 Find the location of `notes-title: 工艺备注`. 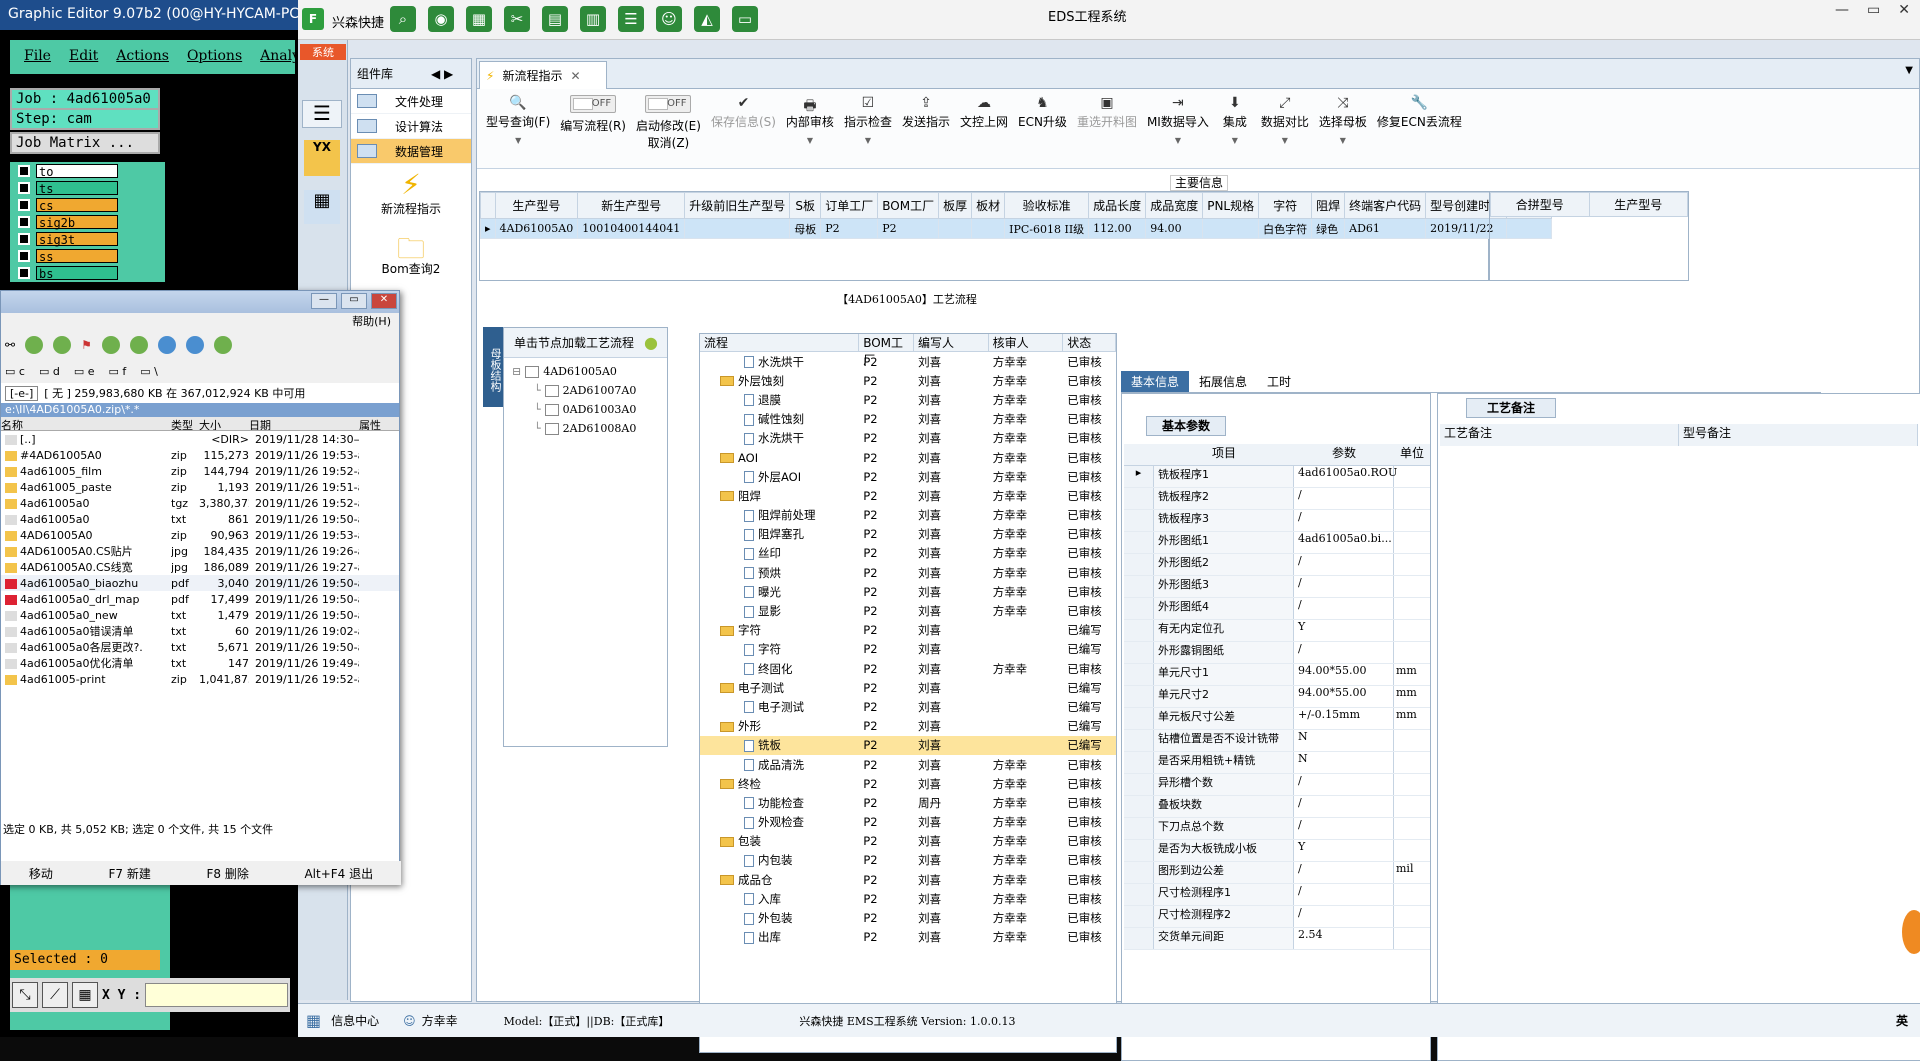

notes-title: 工艺备注 is located at coordinates (1511, 408).